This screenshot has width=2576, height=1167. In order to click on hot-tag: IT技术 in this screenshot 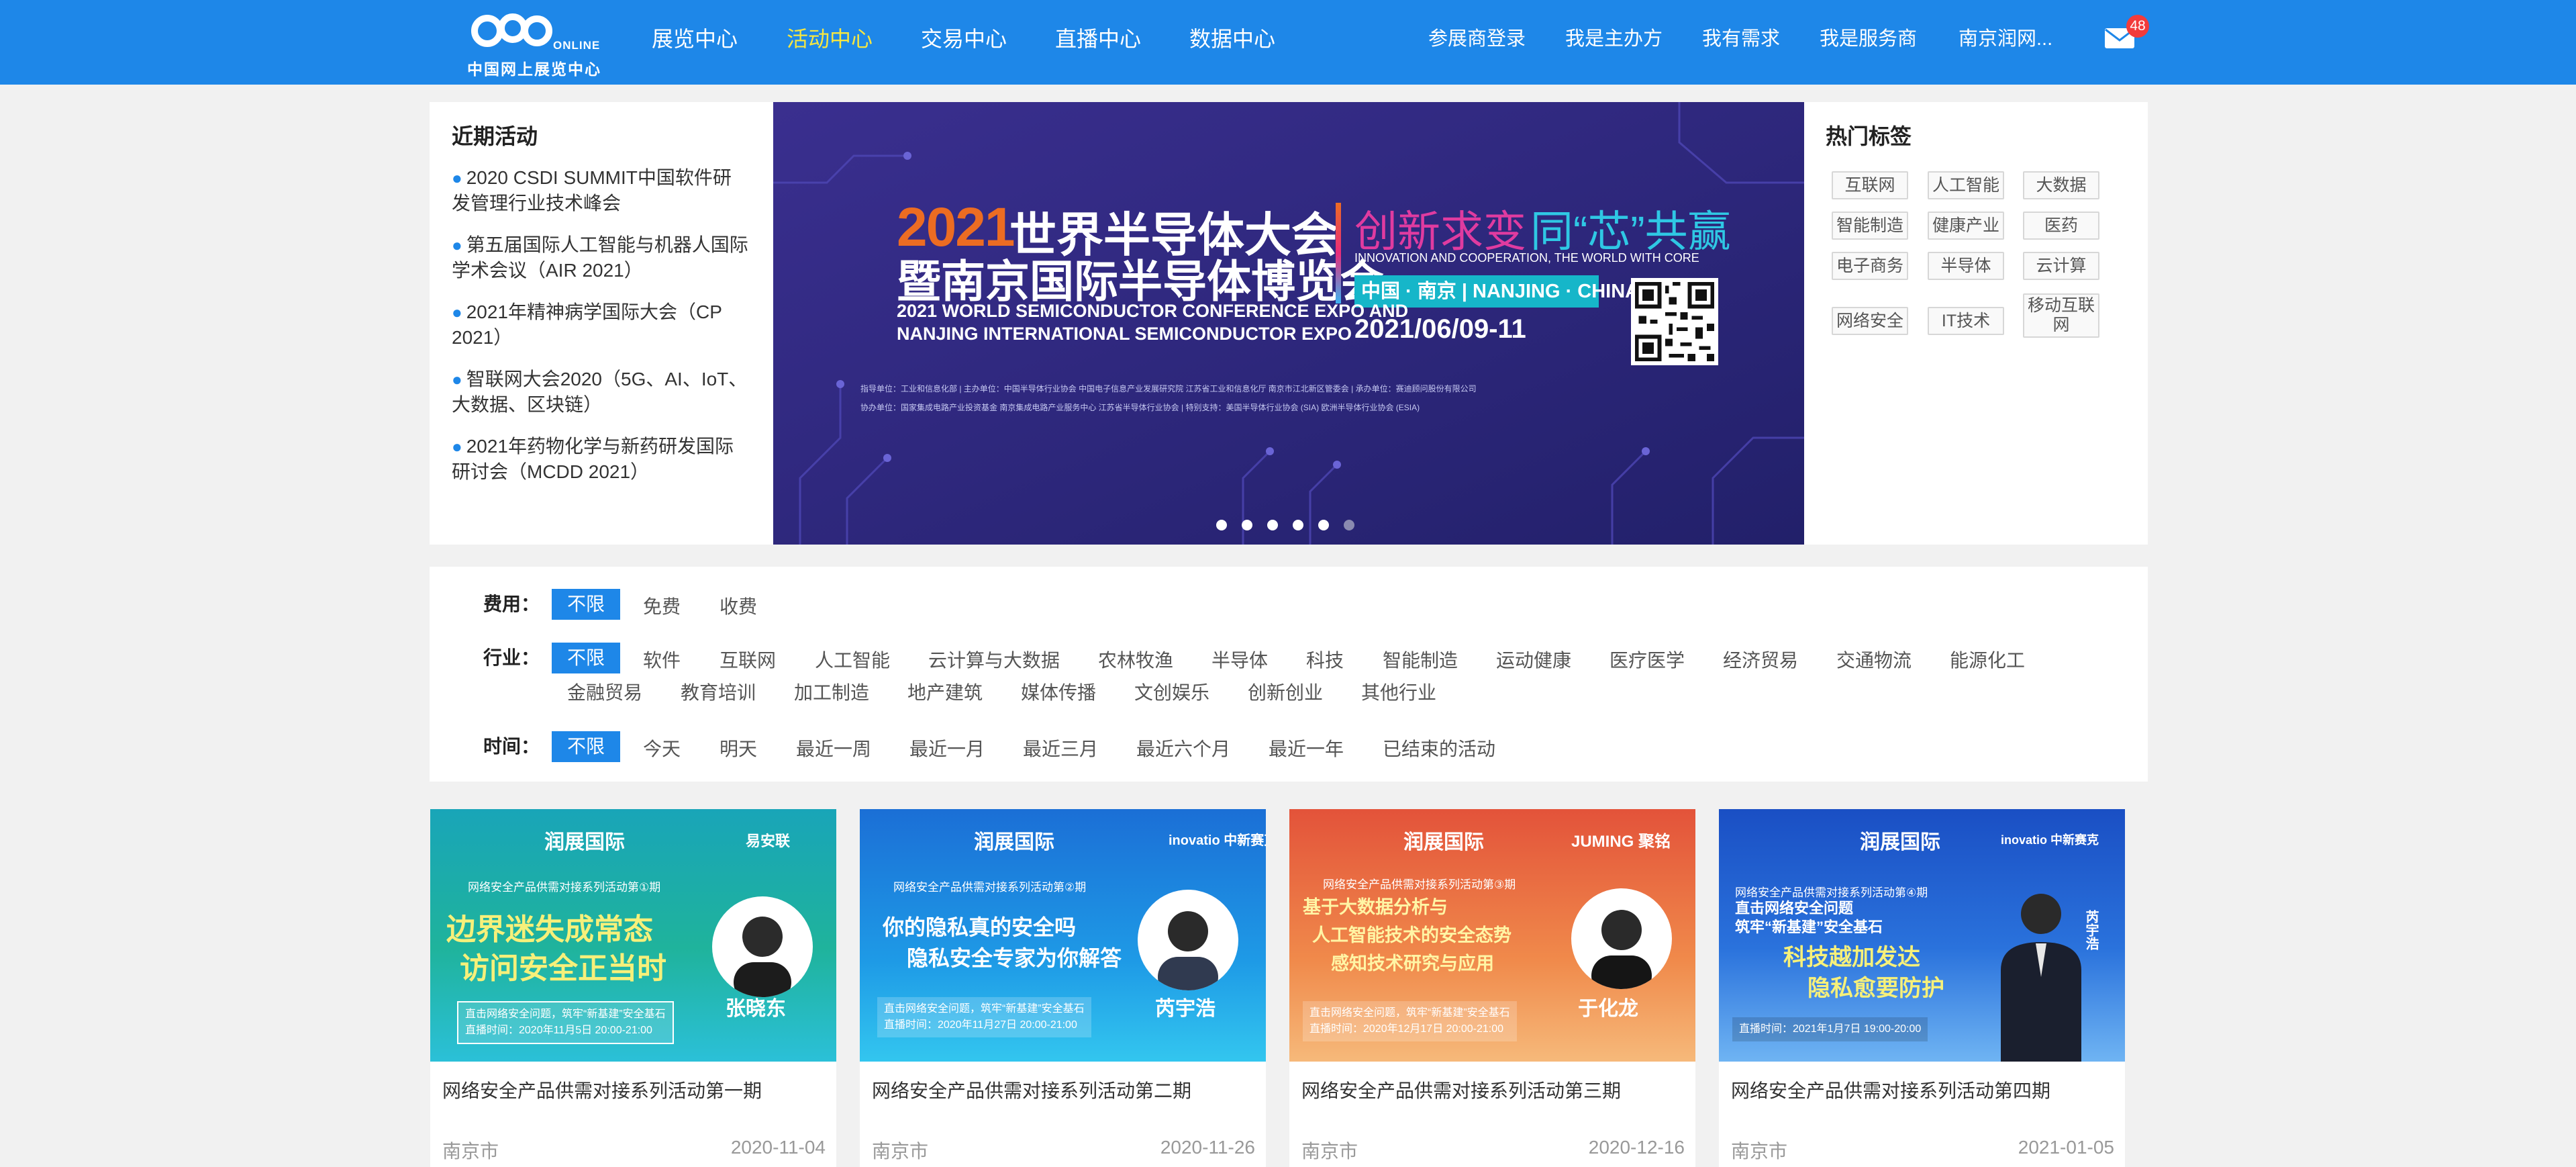, I will do `click(1966, 321)`.